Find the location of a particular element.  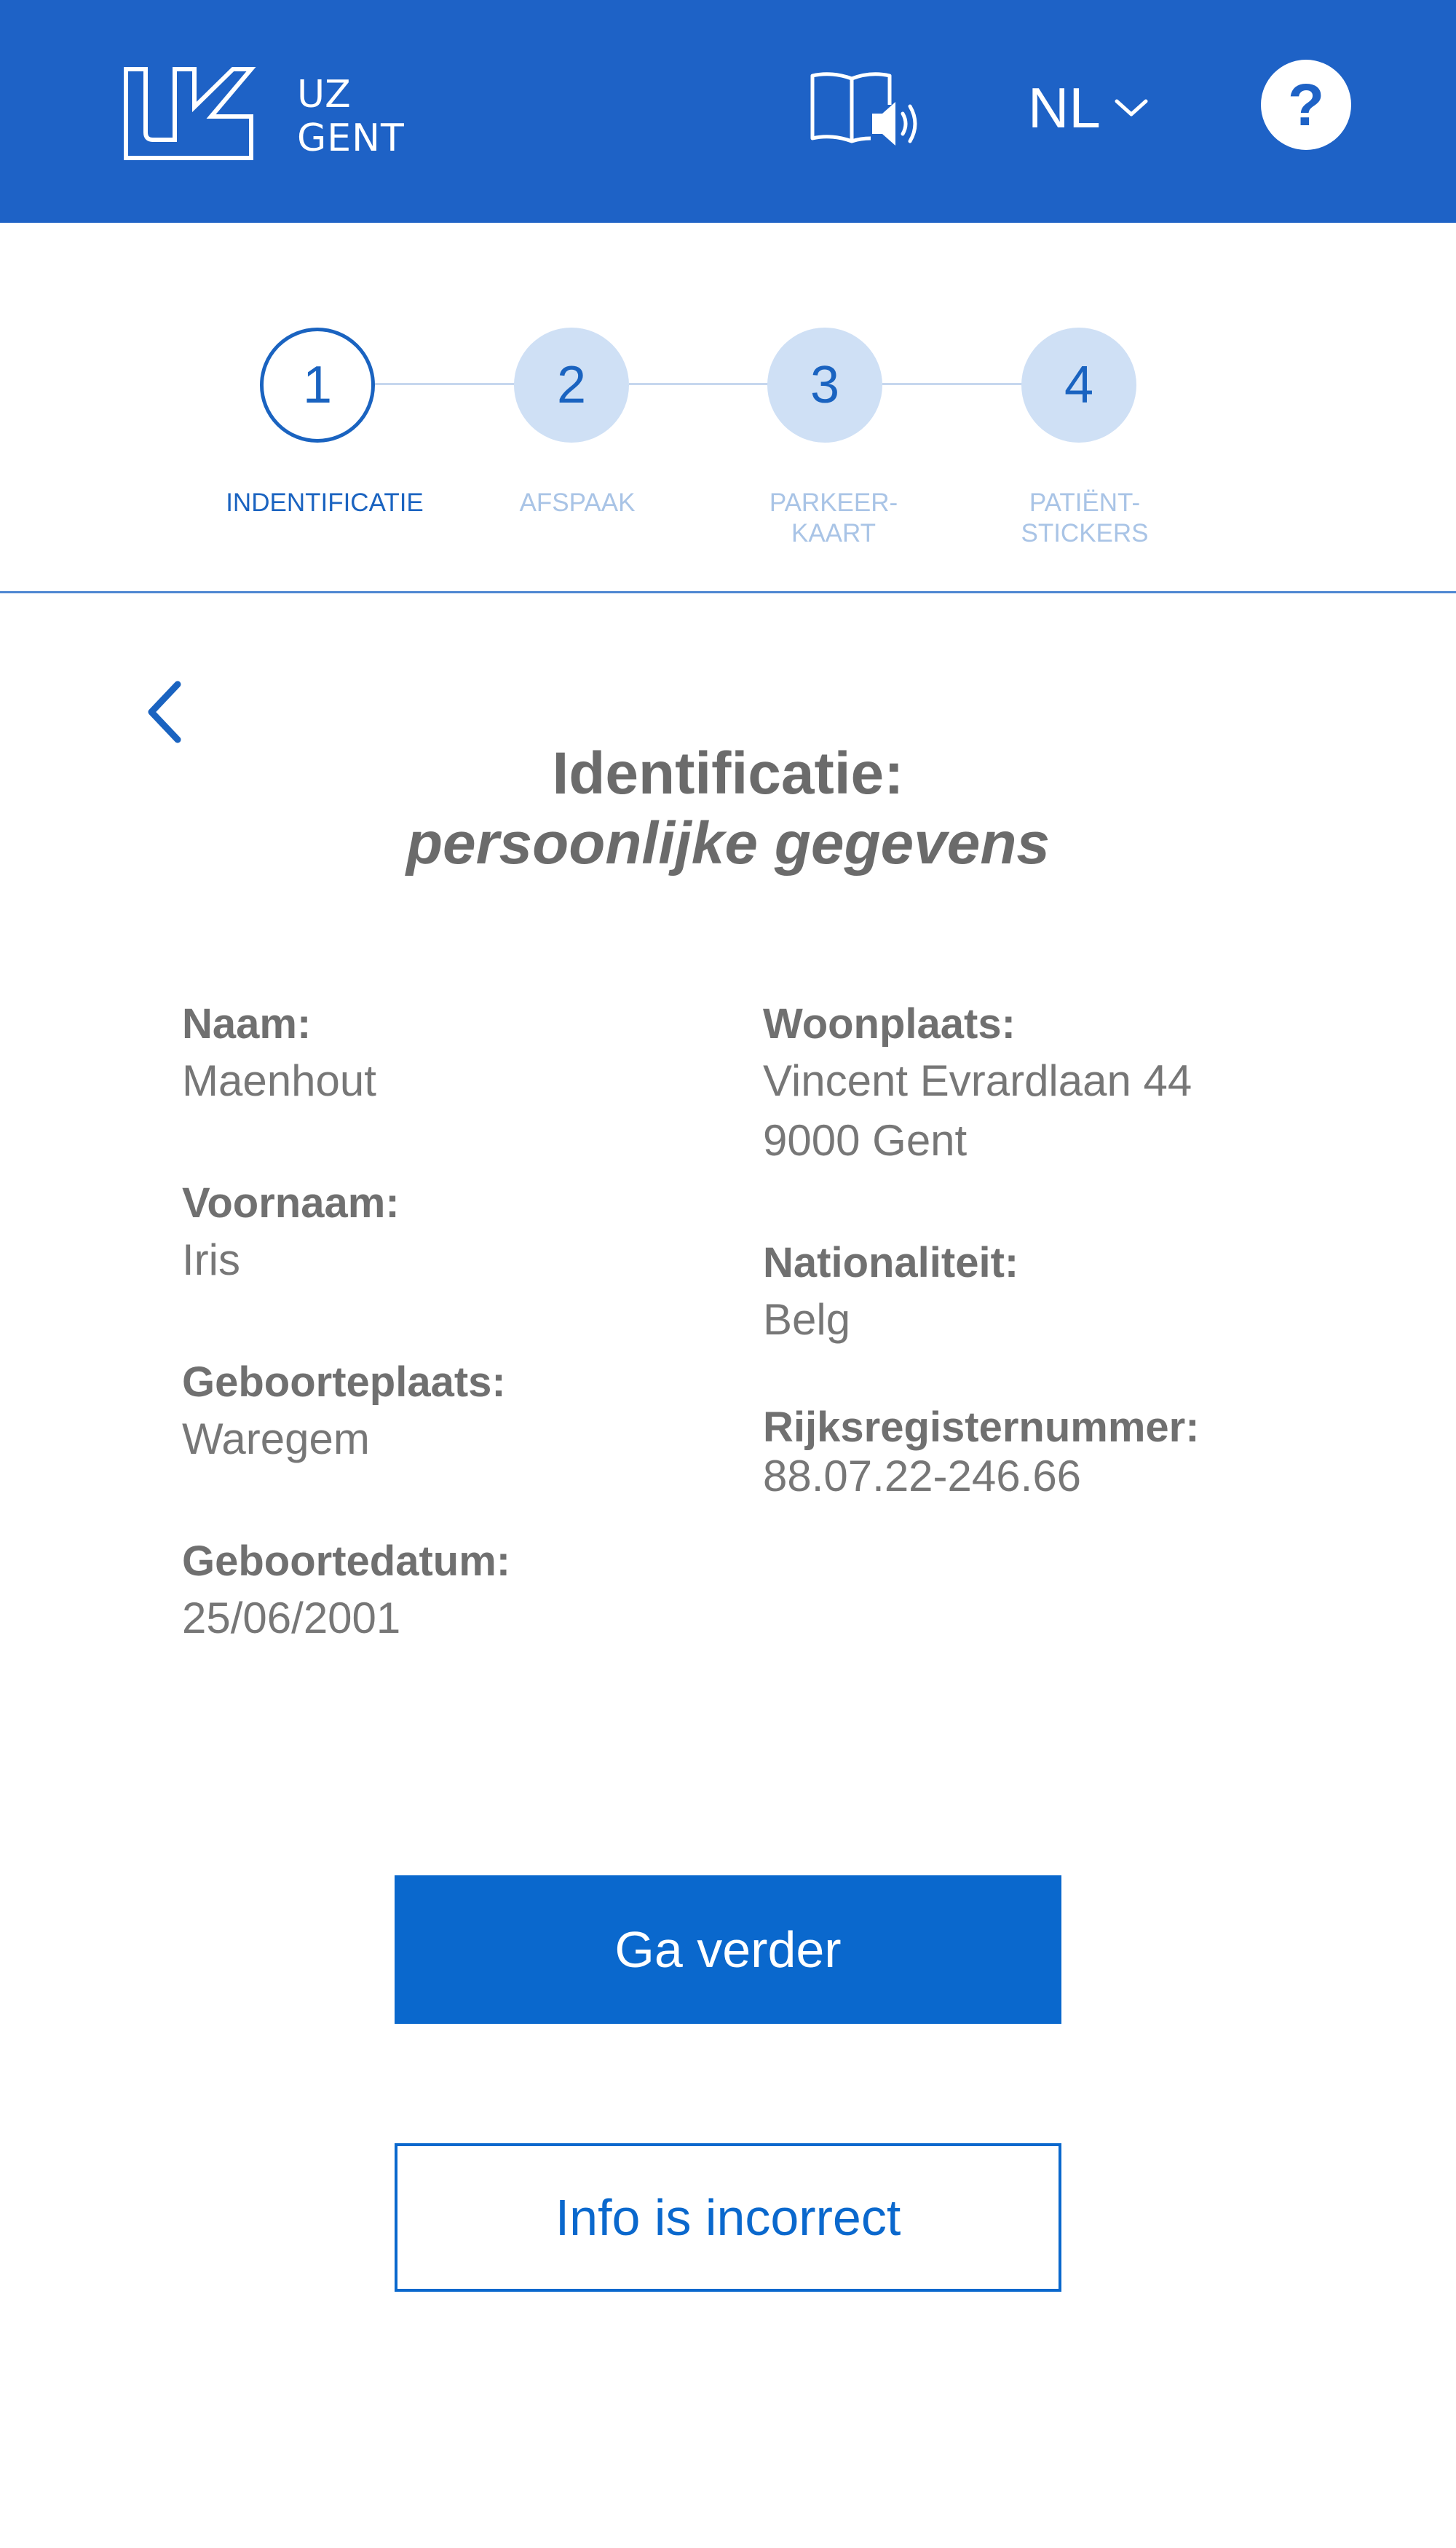

field-value: Maenhout is located at coordinates (279, 1080).